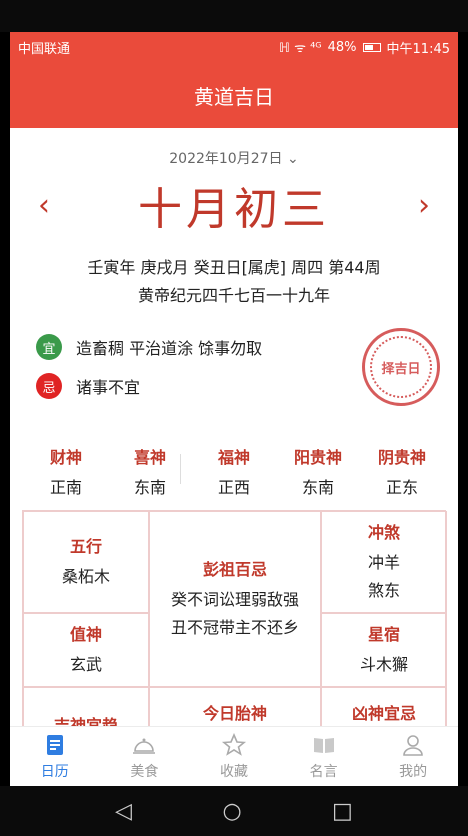 Image resolution: width=468 pixels, height=836 pixels. What do you see at coordinates (342, 47) in the screenshot?
I see `battery-percent: 48%` at bounding box center [342, 47].